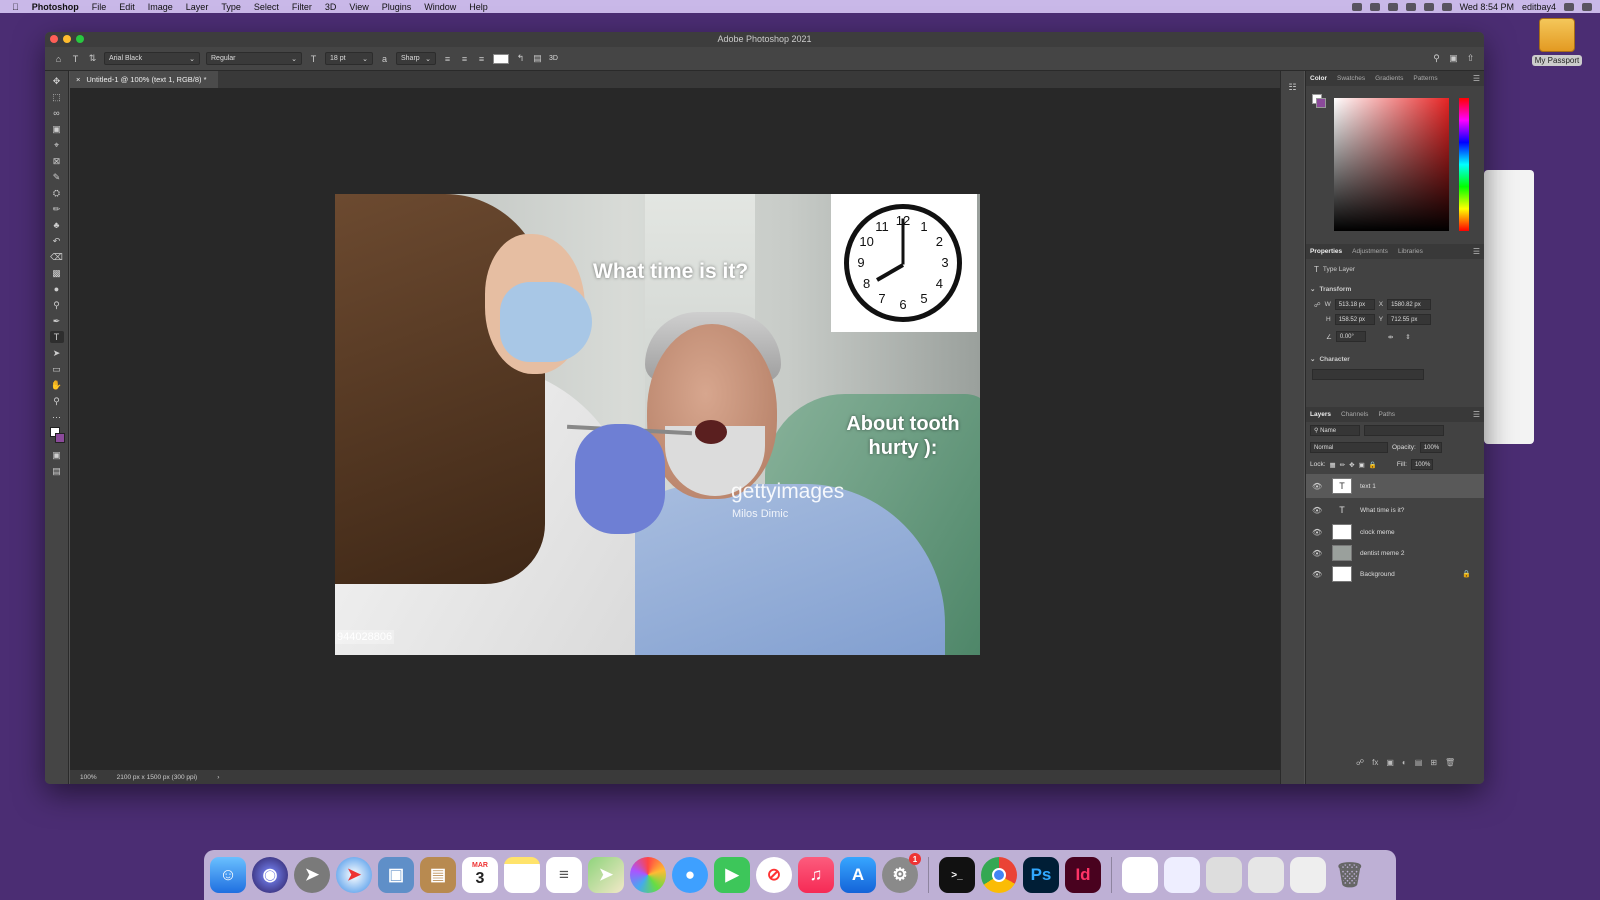  Describe the element at coordinates (57, 417) in the screenshot. I see `more-tools-icon: ⋯` at that location.